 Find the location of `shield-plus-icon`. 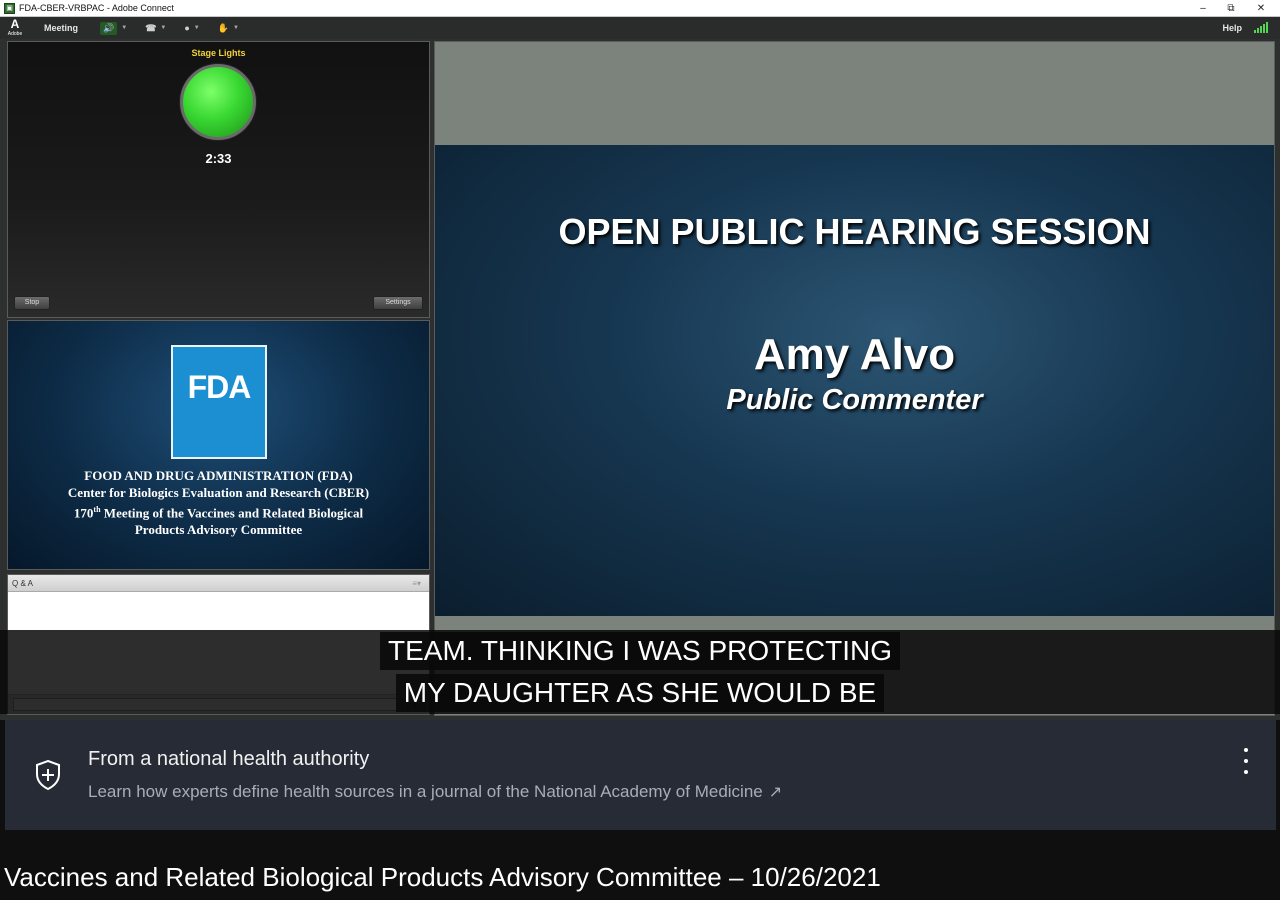

shield-plus-icon is located at coordinates (48, 775).